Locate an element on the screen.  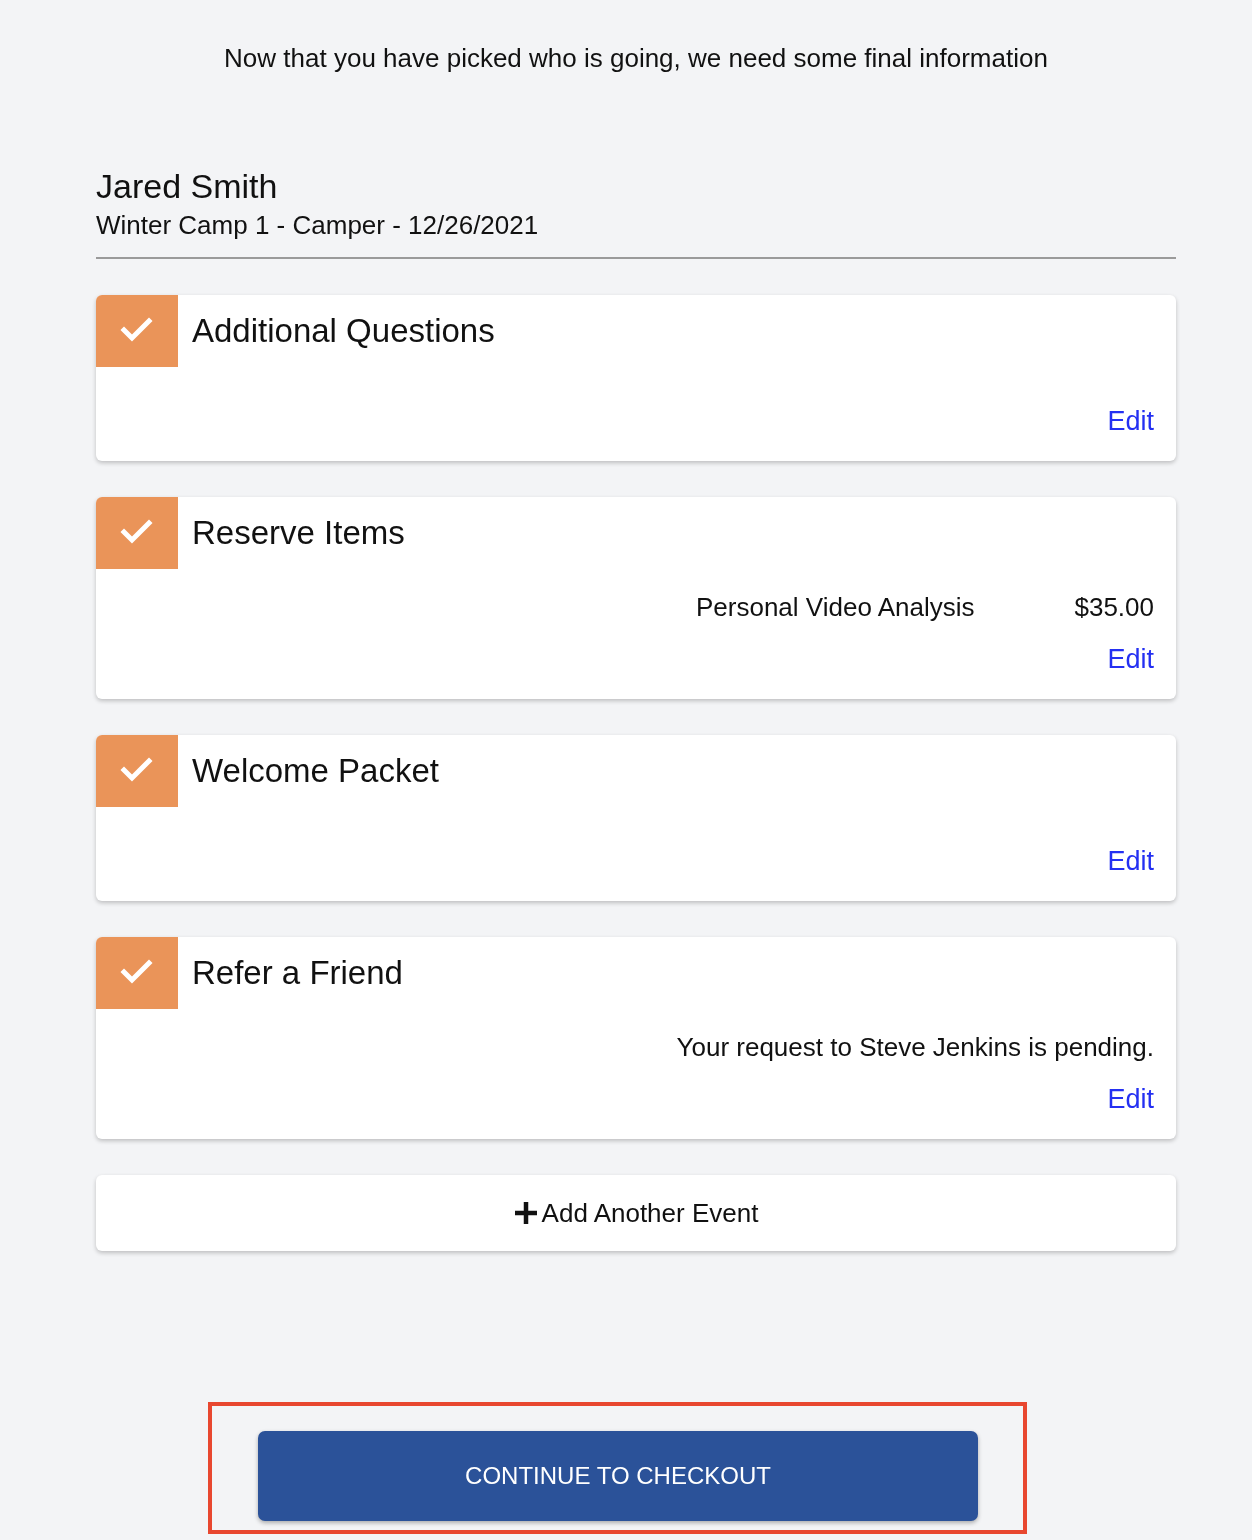
registrant-name: Jared Smith is located at coordinates (187, 186).